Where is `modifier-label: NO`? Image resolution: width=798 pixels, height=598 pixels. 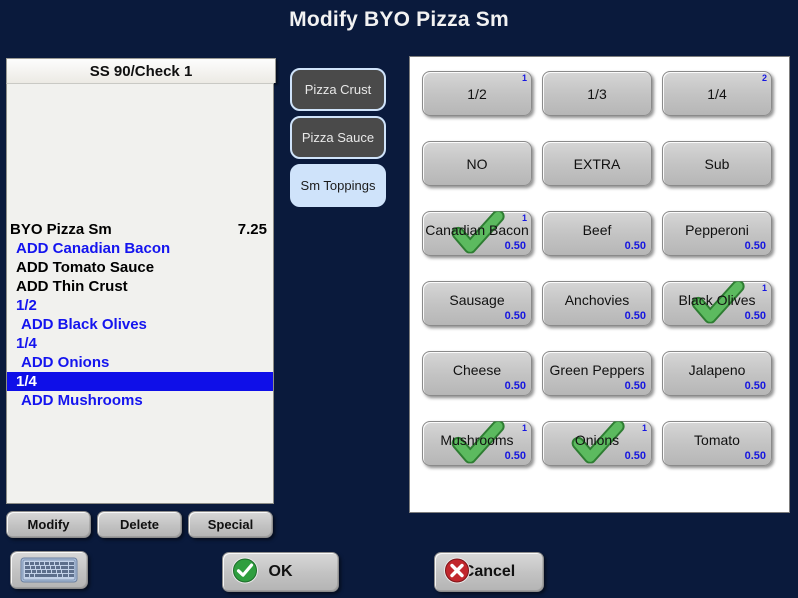
modifier-label: NO is located at coordinates (477, 163).